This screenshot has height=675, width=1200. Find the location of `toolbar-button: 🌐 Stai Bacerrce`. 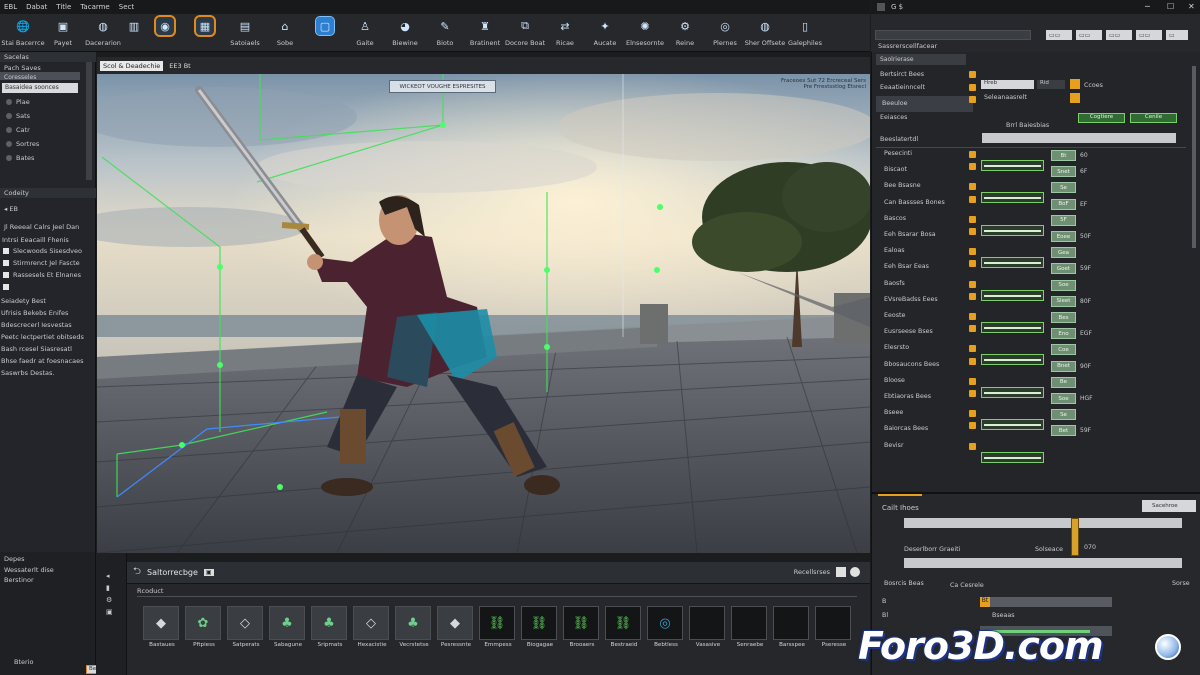

toolbar-button: 🌐 Stai Bacerrce is located at coordinates (22, 33).